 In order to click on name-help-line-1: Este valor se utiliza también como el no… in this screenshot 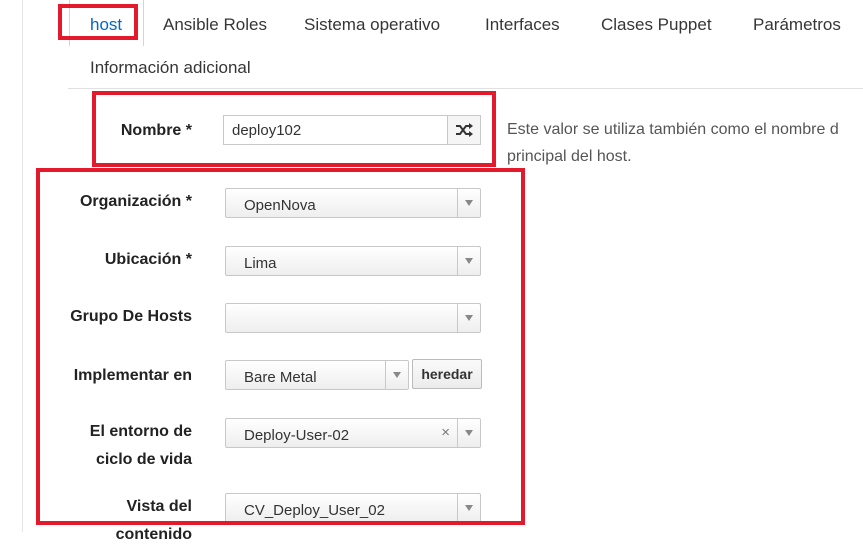, I will do `click(673, 129)`.